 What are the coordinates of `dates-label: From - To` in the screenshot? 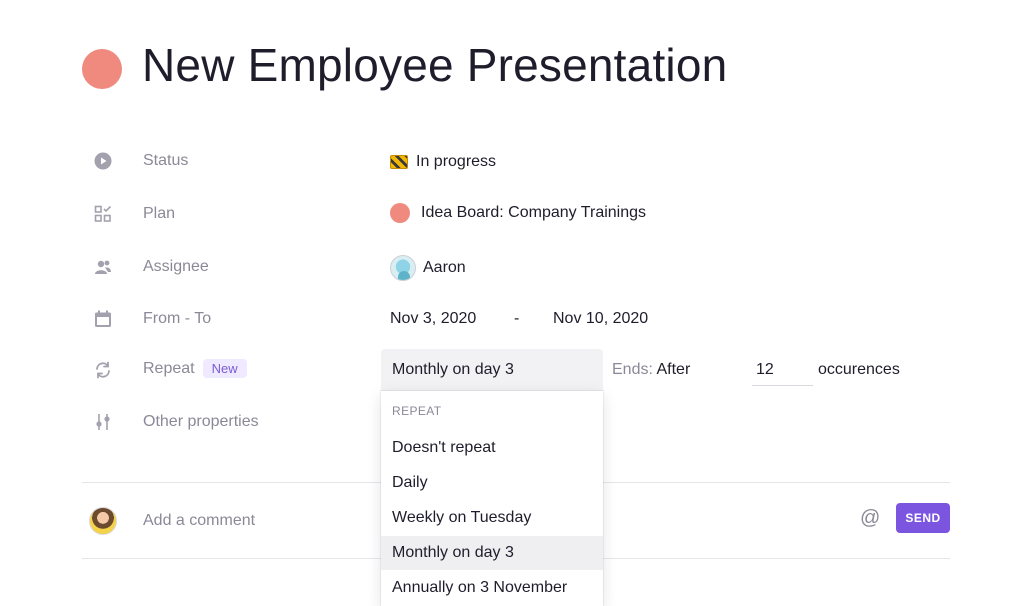 It's located at (177, 318).